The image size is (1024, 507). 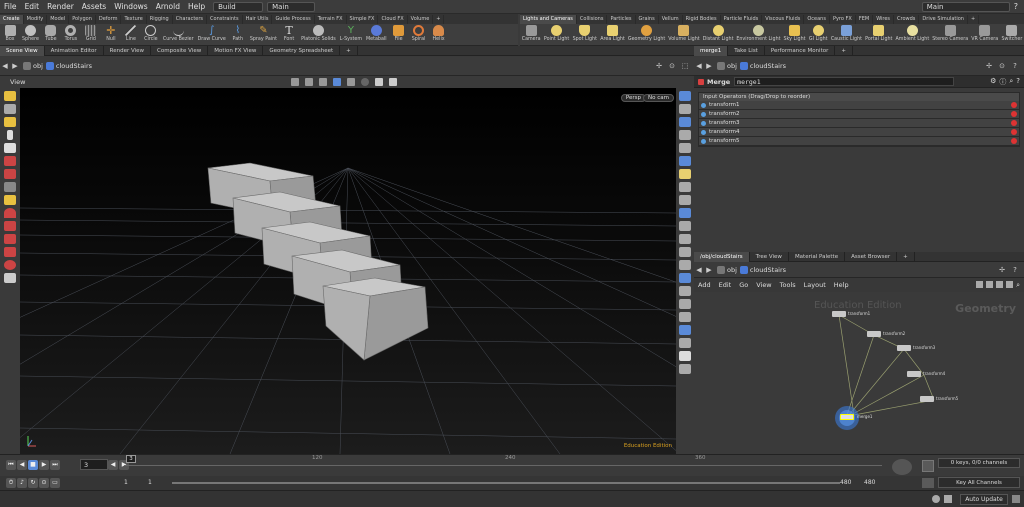 I want to click on key-all-channels-button: Key All Channels, so click(x=979, y=482).